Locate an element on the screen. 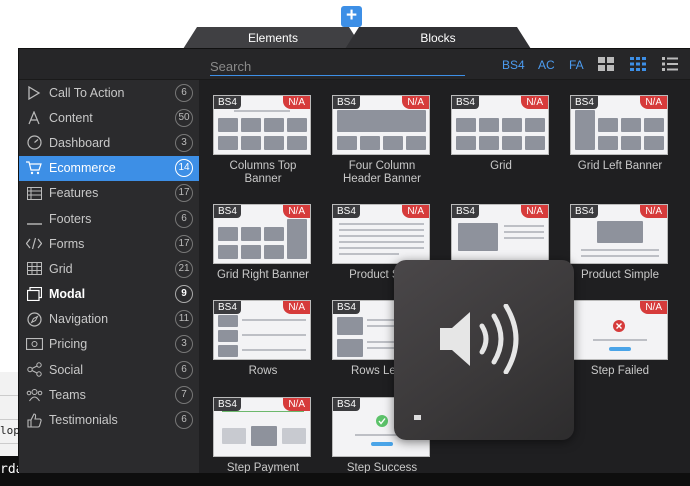  sidebar-item-call-to-action: Call To Action 6 is located at coordinates (109, 92).